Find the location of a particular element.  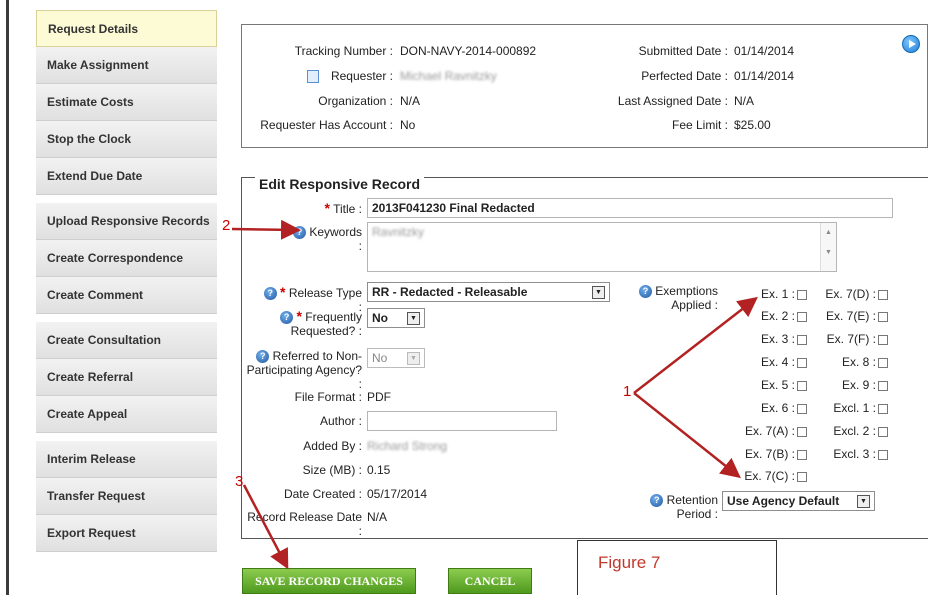

exemption-label: Ex. 6 : is located at coordinates (777, 408).